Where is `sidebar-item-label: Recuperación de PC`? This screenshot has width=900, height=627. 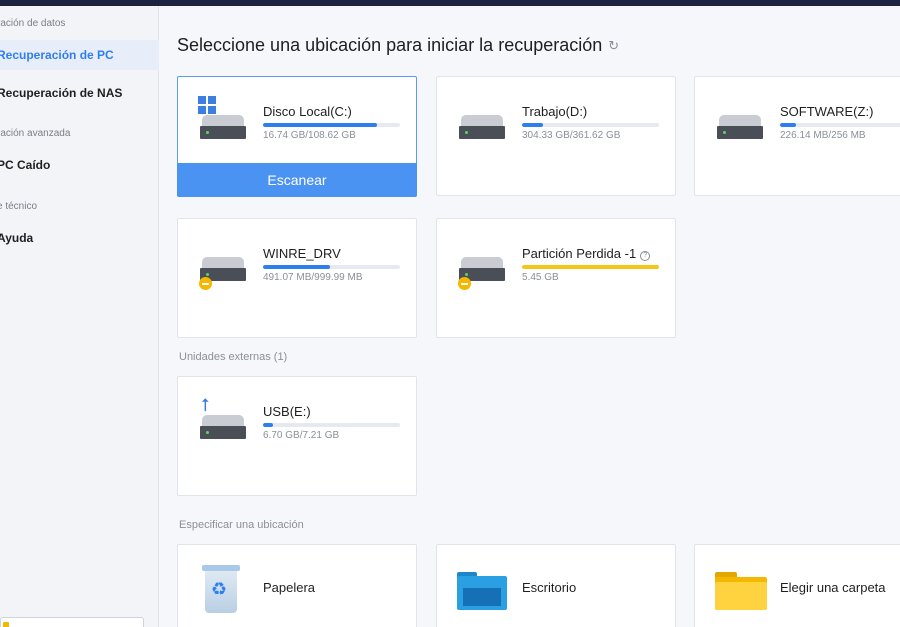
sidebar-item-label: Recuperación de PC is located at coordinates (57, 55).